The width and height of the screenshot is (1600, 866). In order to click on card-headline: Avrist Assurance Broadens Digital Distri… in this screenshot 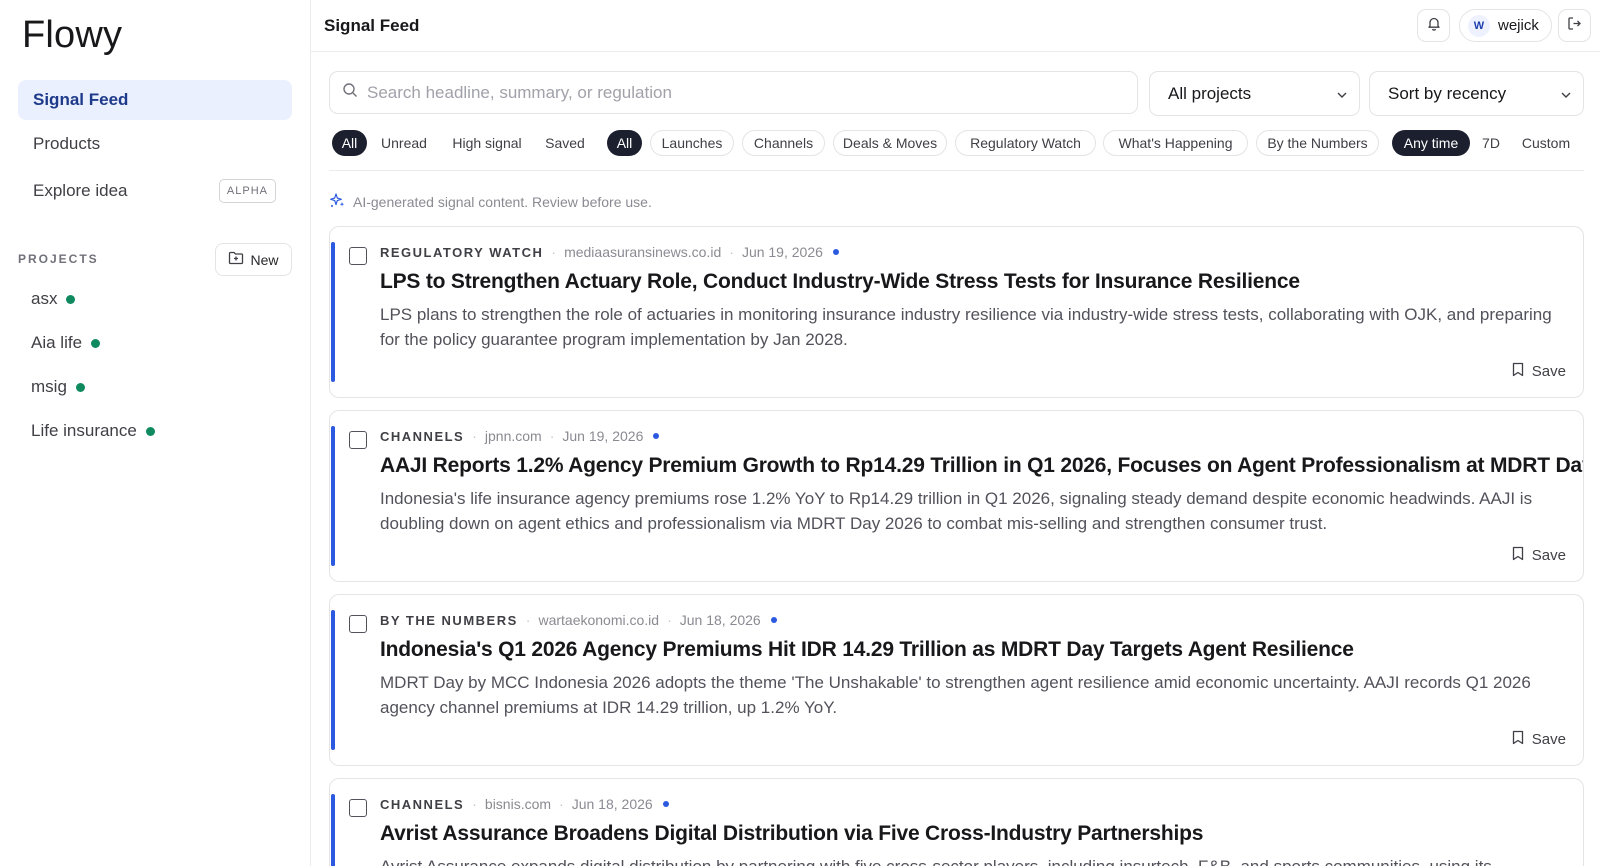, I will do `click(791, 834)`.